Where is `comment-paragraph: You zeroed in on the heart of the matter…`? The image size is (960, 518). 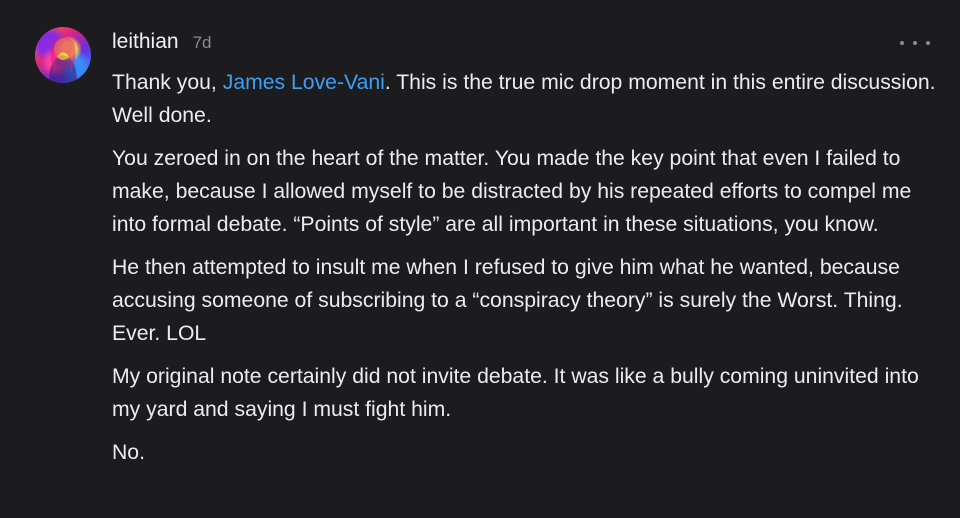 comment-paragraph: You zeroed in on the heart of the matter… is located at coordinates (512, 191).